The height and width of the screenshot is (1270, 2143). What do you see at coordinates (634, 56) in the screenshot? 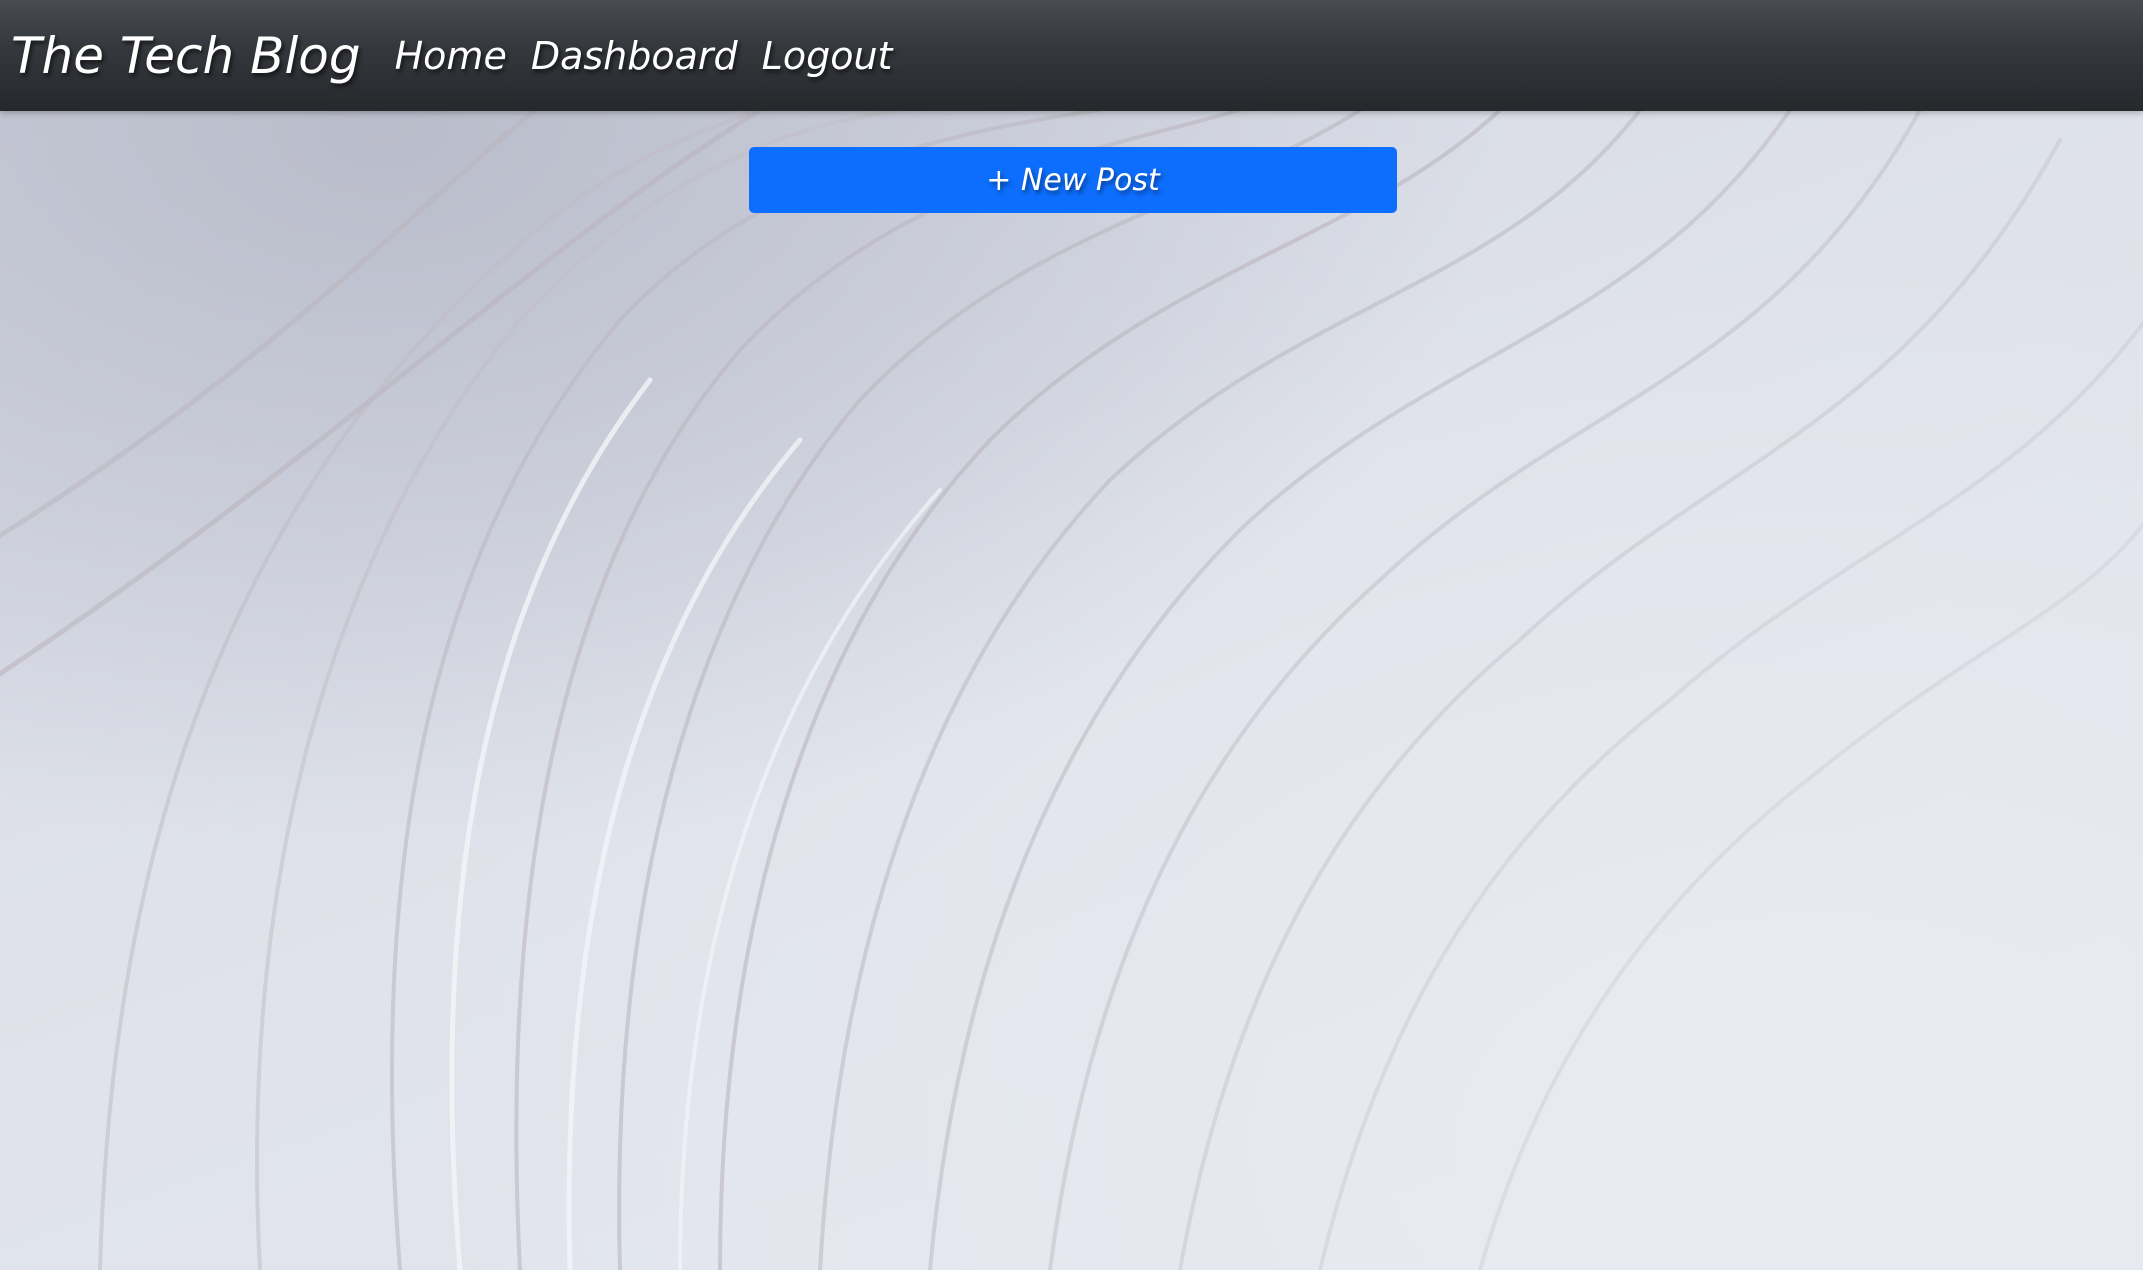
I see `nav-link-dashboard: Dashboard` at bounding box center [634, 56].